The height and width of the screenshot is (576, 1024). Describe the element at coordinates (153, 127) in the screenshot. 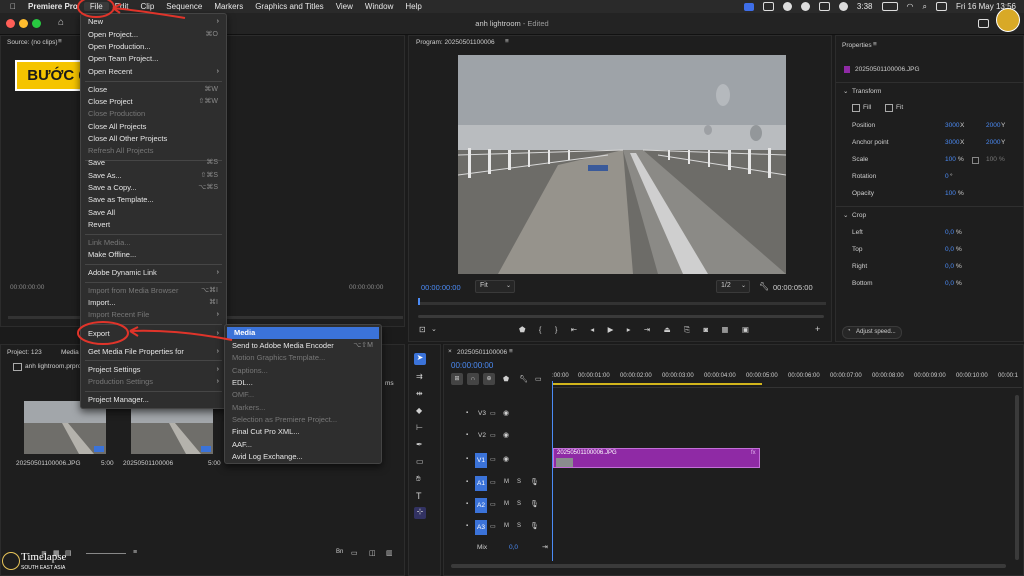

I see `menu-item-close-all-projects: Close All Projects` at that location.